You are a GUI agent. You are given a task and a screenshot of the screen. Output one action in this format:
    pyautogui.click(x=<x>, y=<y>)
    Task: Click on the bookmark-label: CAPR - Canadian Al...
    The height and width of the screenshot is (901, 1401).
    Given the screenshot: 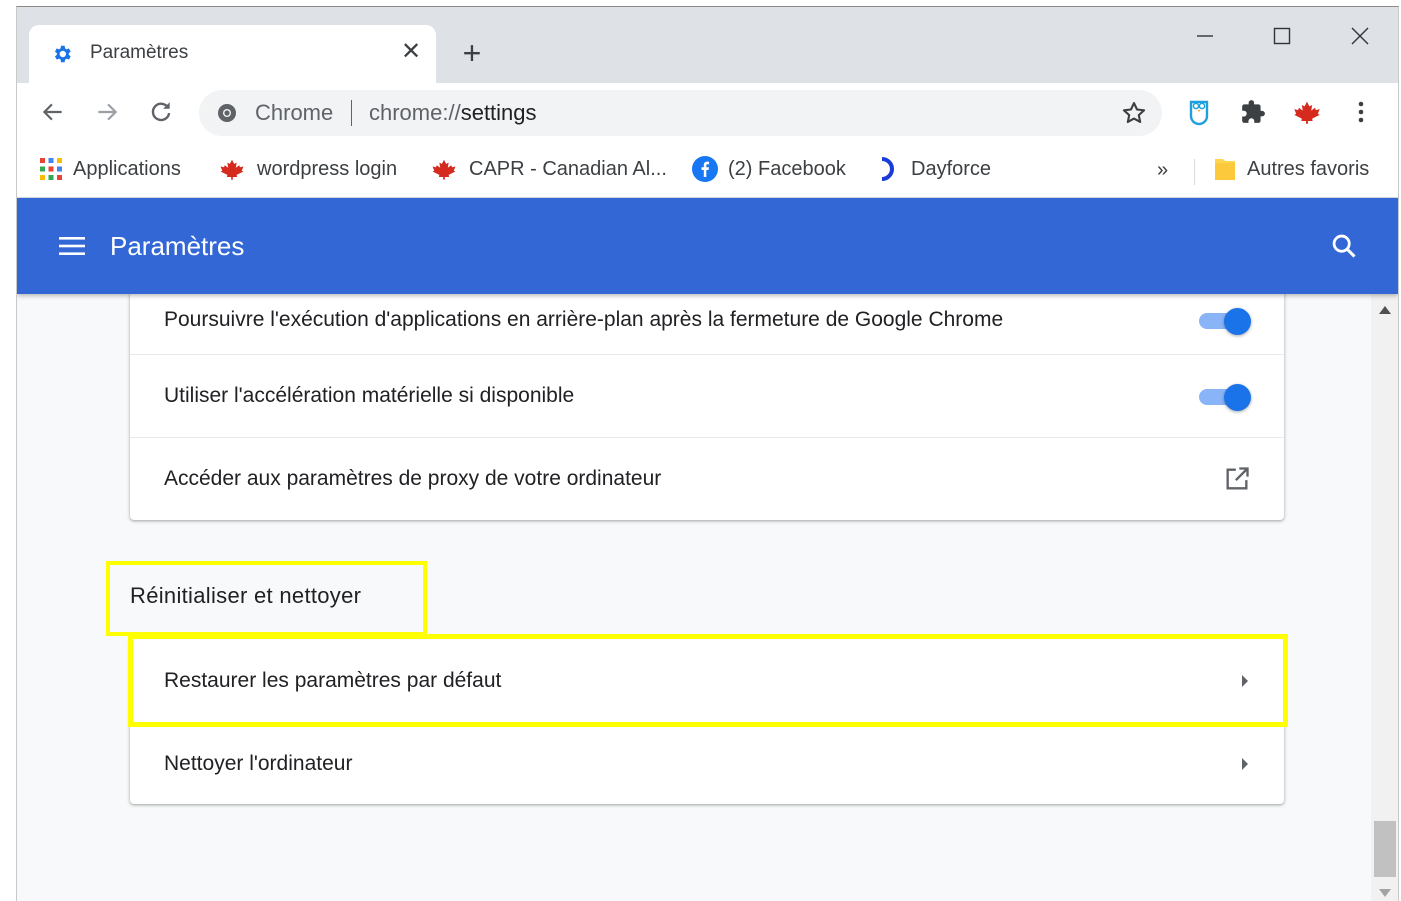 What is the action you would take?
    pyautogui.click(x=568, y=168)
    